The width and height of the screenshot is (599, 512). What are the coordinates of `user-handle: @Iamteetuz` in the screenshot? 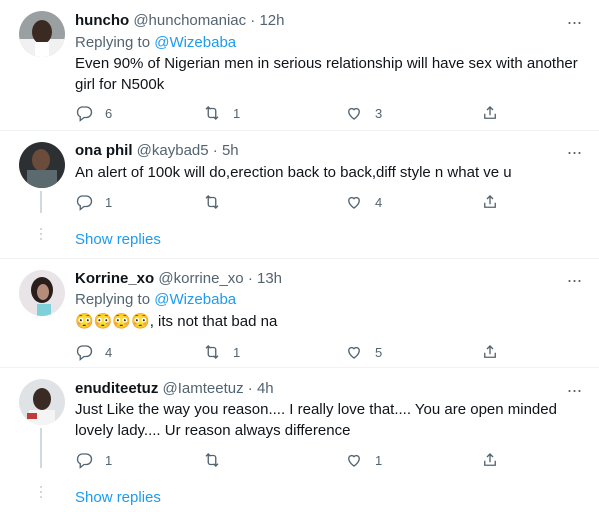 It's located at (203, 388).